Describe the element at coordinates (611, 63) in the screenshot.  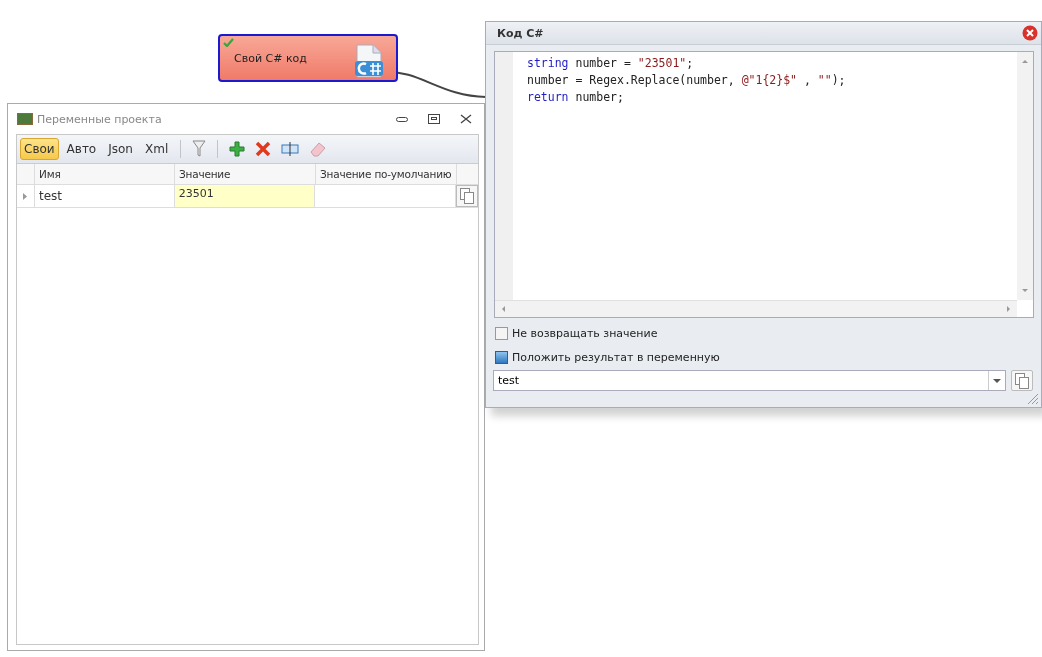
I see `code-line: string number = "23501";` at that location.